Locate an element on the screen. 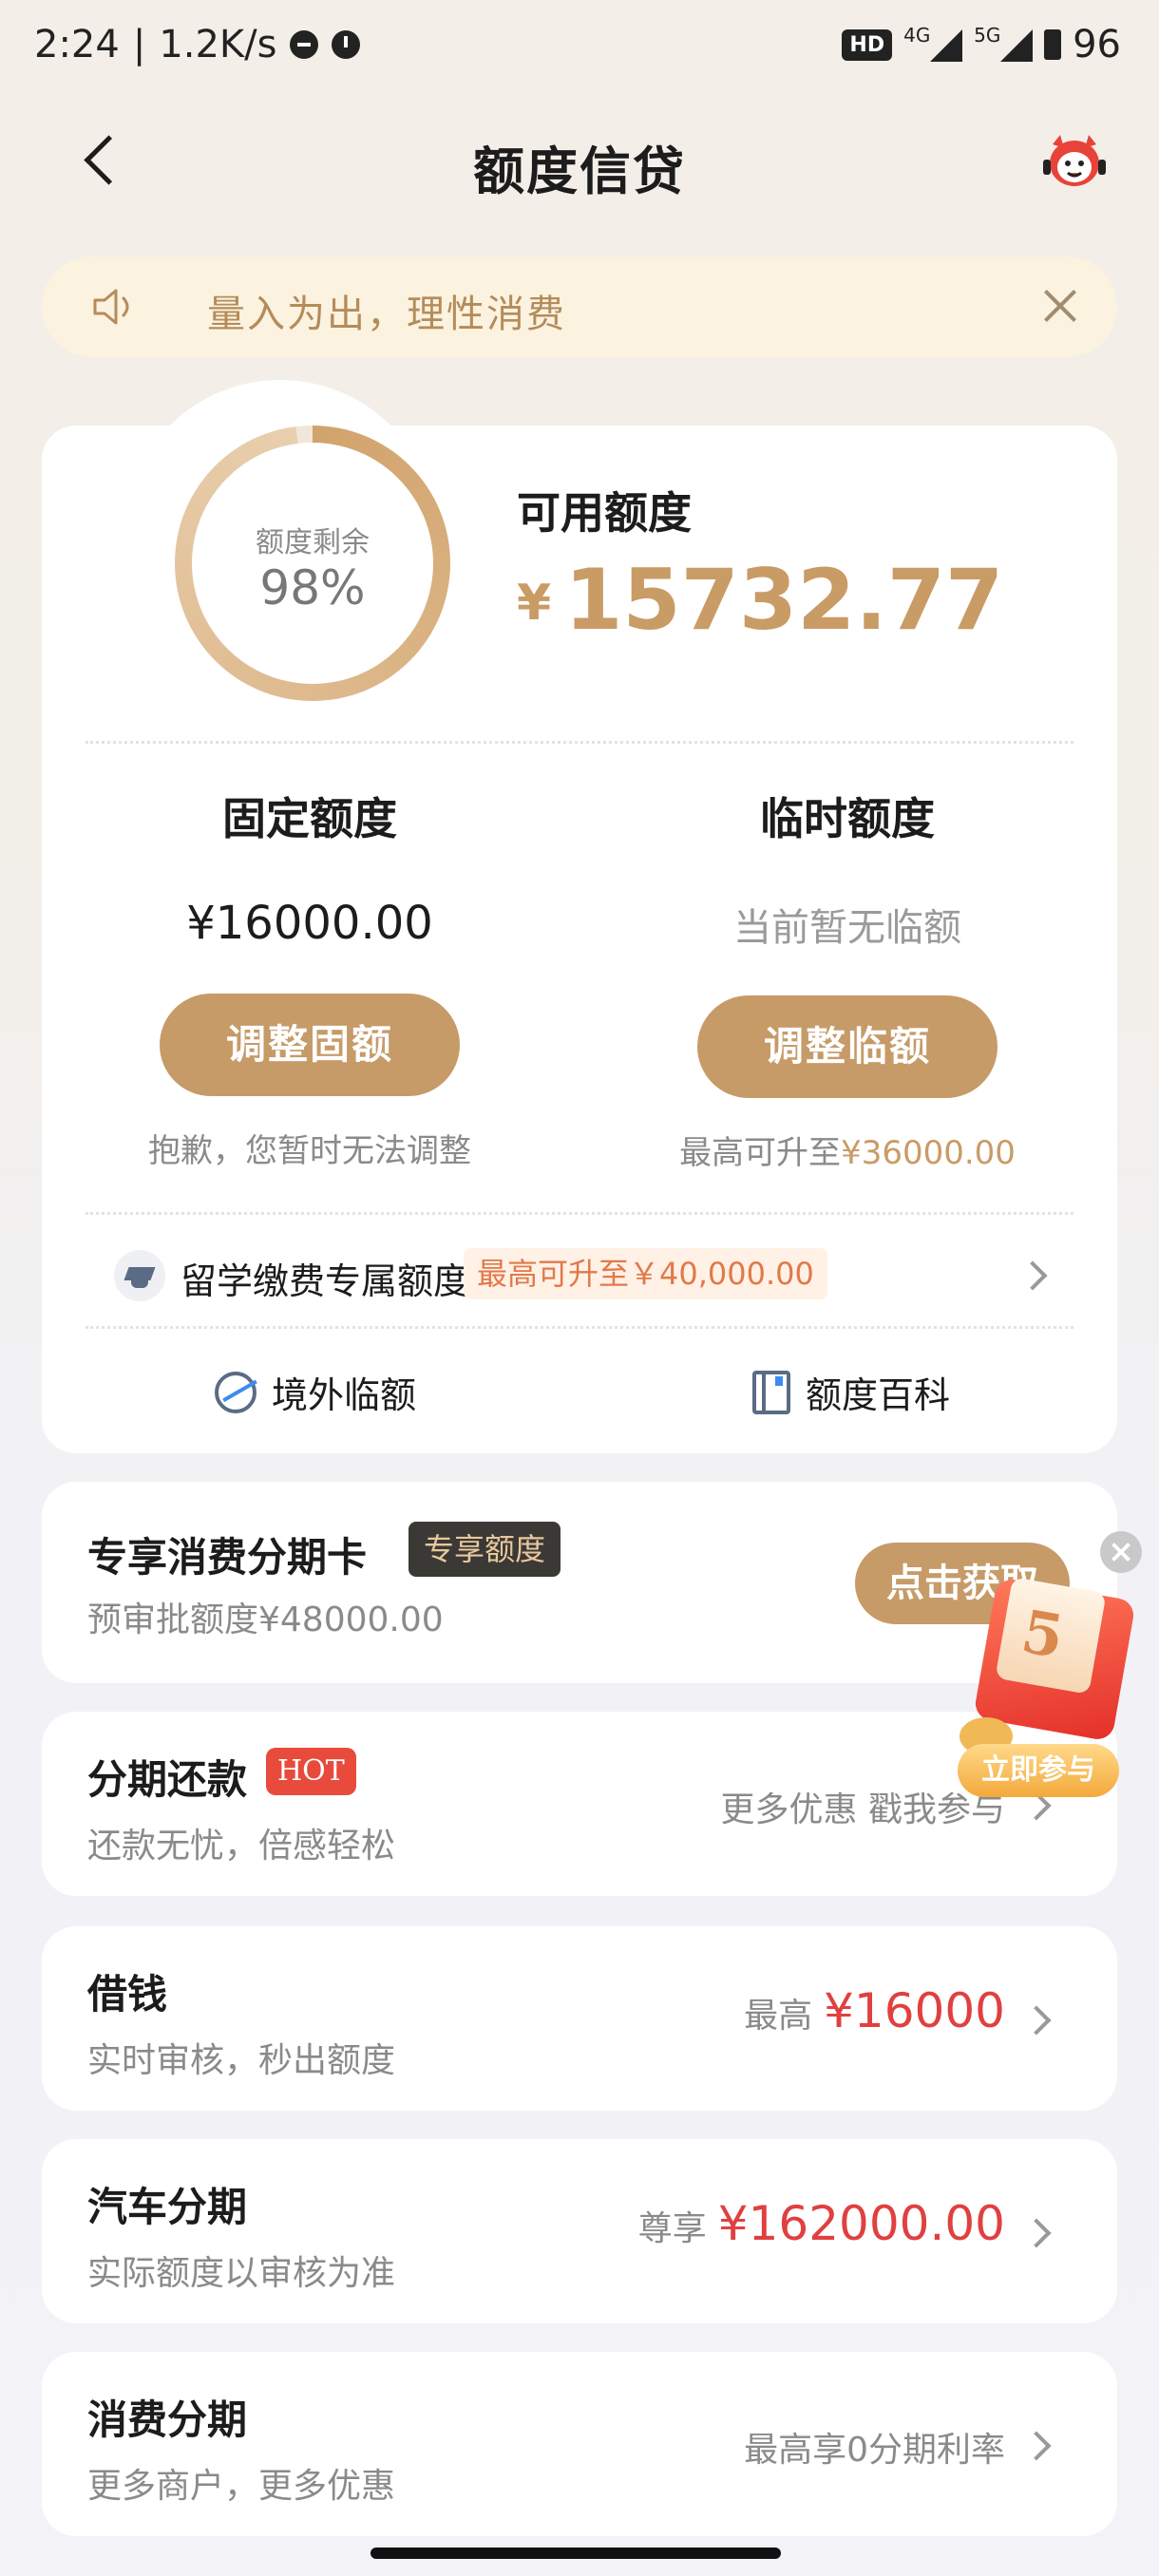  borrow-limit: 最高 ¥16000 is located at coordinates (874, 2010).